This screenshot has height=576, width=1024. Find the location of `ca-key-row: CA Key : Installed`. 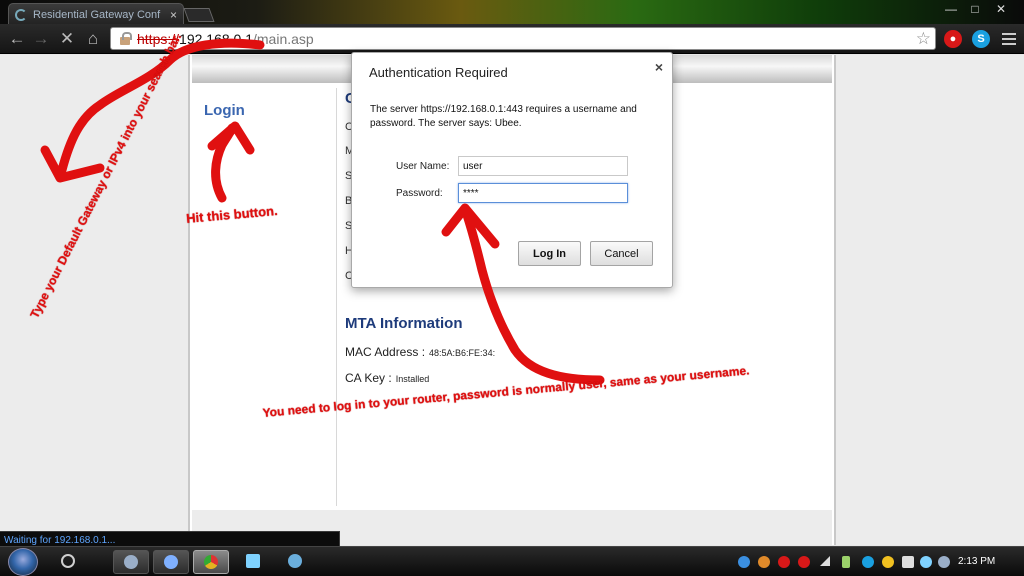

ca-key-row: CA Key : Installed is located at coordinates (387, 378).